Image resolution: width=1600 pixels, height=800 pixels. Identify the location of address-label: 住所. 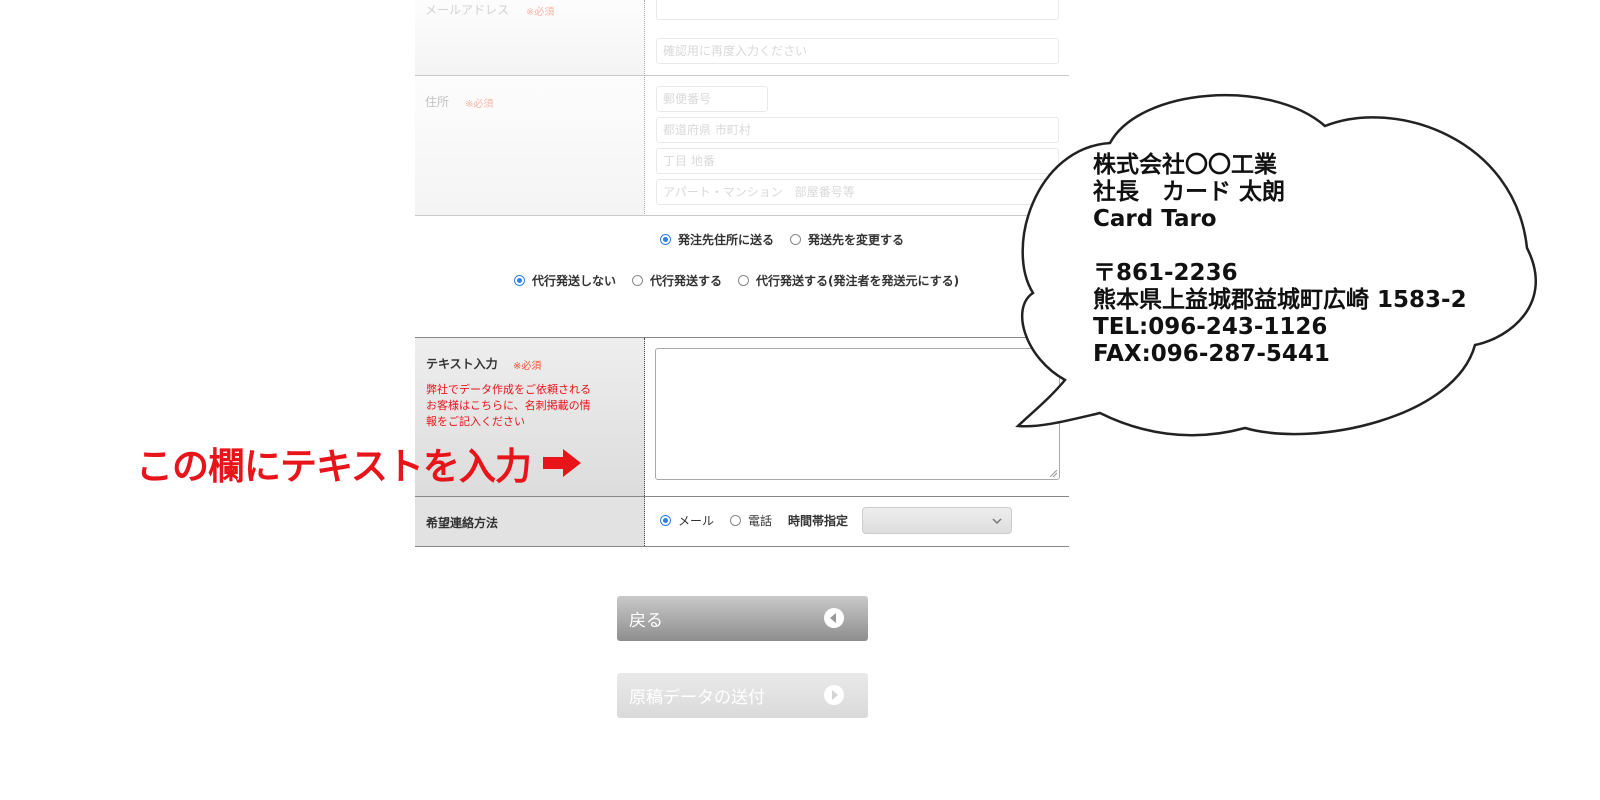
(437, 102).